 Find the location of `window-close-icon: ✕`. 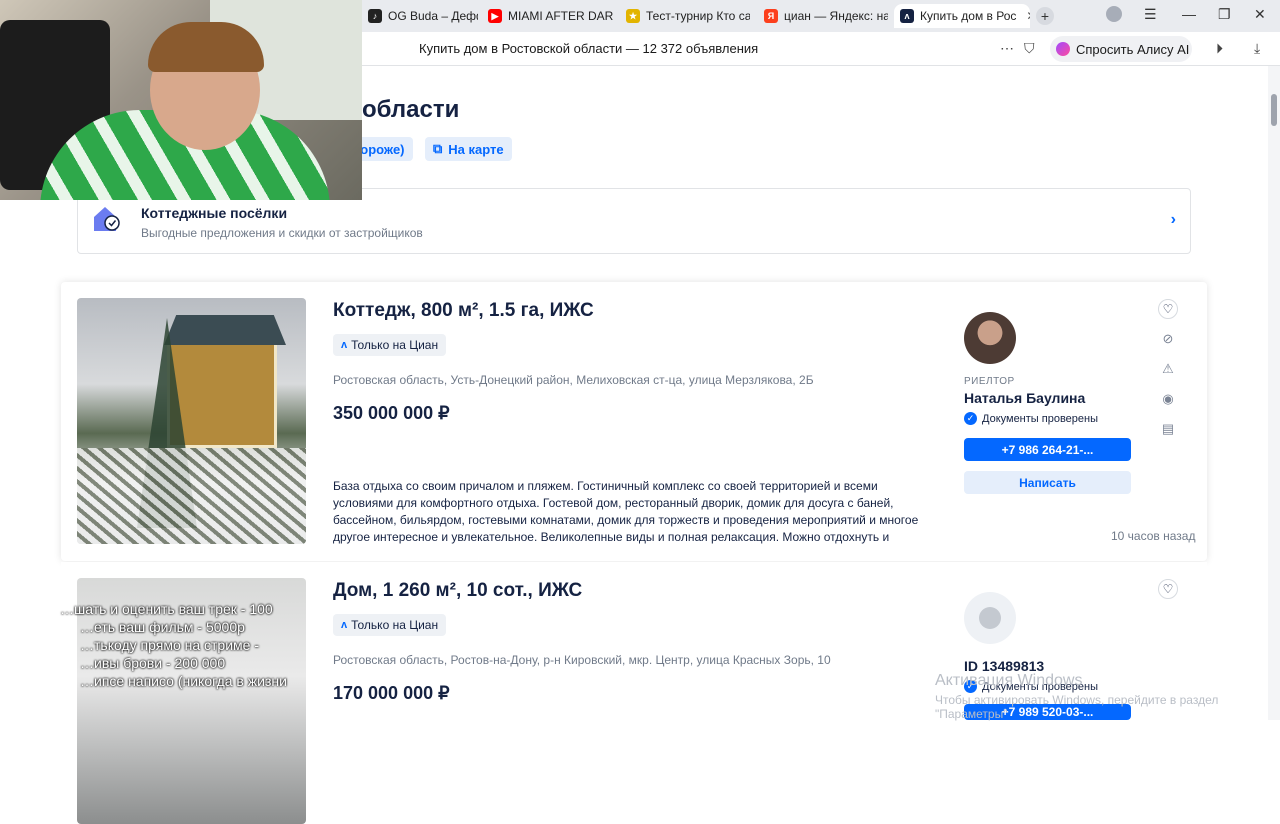

window-close-icon: ✕ is located at coordinates (1260, 14).